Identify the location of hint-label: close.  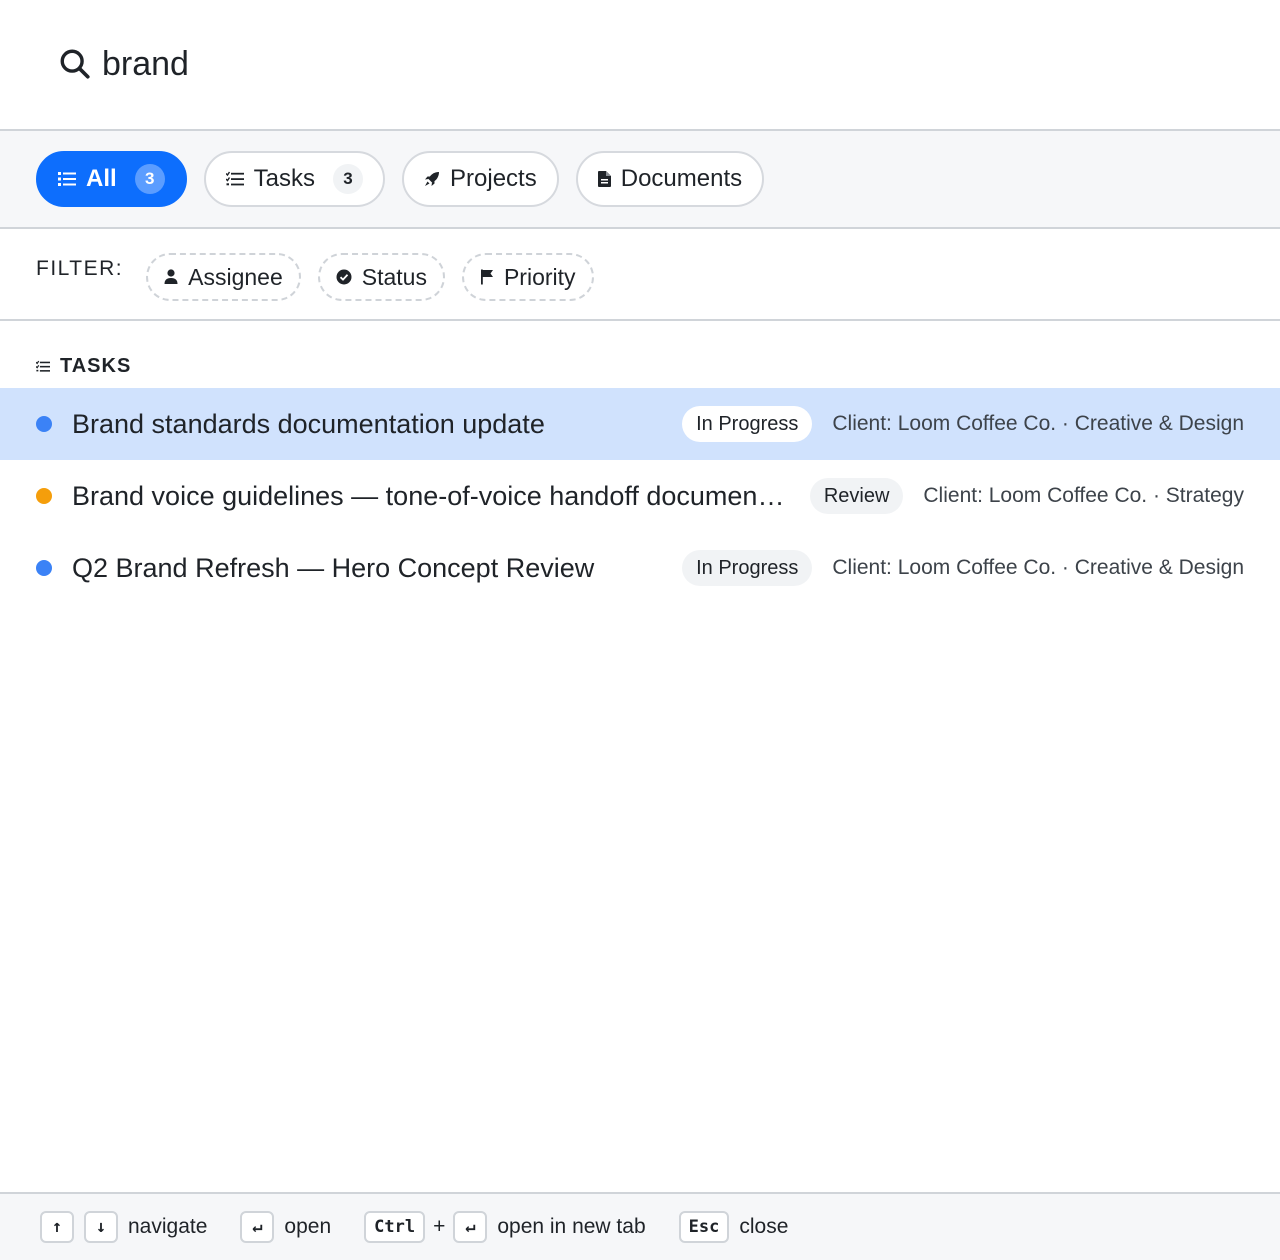
(764, 1226).